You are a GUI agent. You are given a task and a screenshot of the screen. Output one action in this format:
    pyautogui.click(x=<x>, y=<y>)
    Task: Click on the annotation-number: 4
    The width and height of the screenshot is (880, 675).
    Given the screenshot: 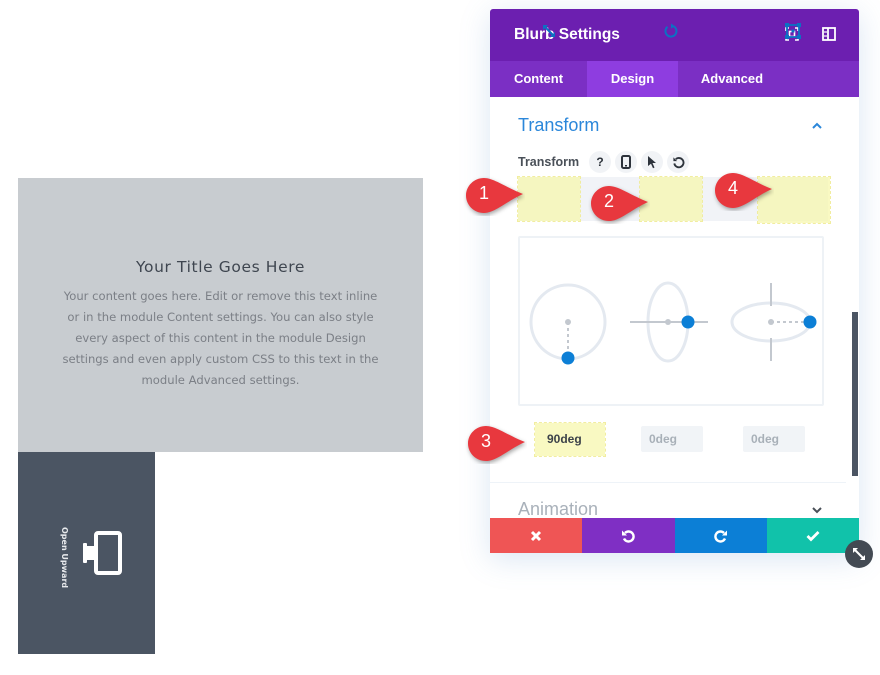 What is the action you would take?
    pyautogui.click(x=732, y=188)
    